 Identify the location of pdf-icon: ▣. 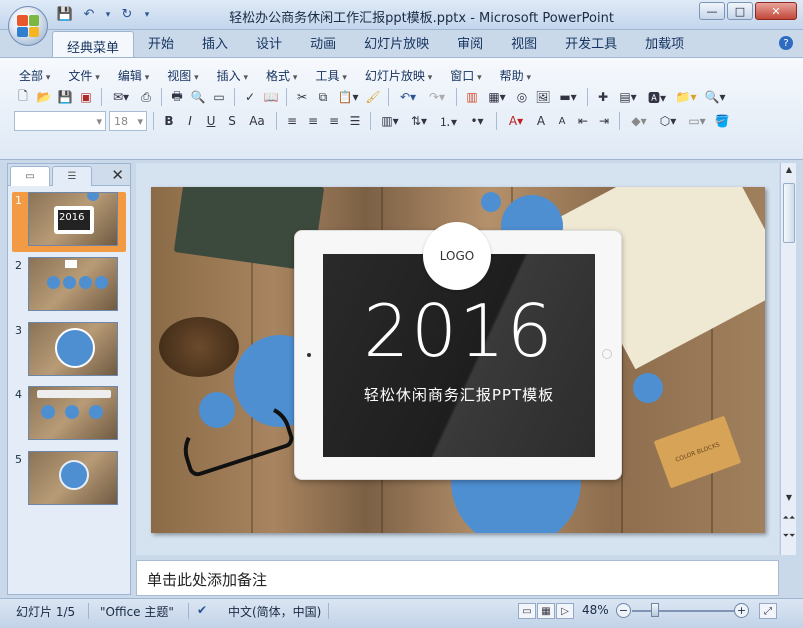
(86, 97).